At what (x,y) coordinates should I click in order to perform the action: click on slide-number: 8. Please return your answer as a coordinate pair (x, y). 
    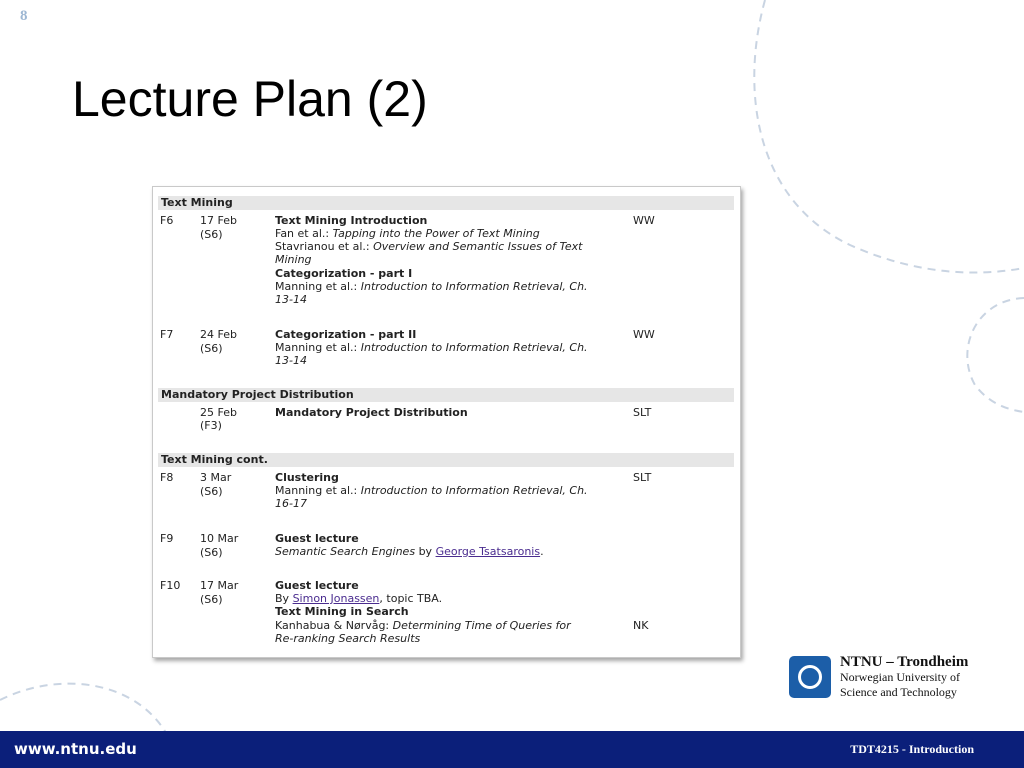
    Looking at the image, I should click on (24, 16).